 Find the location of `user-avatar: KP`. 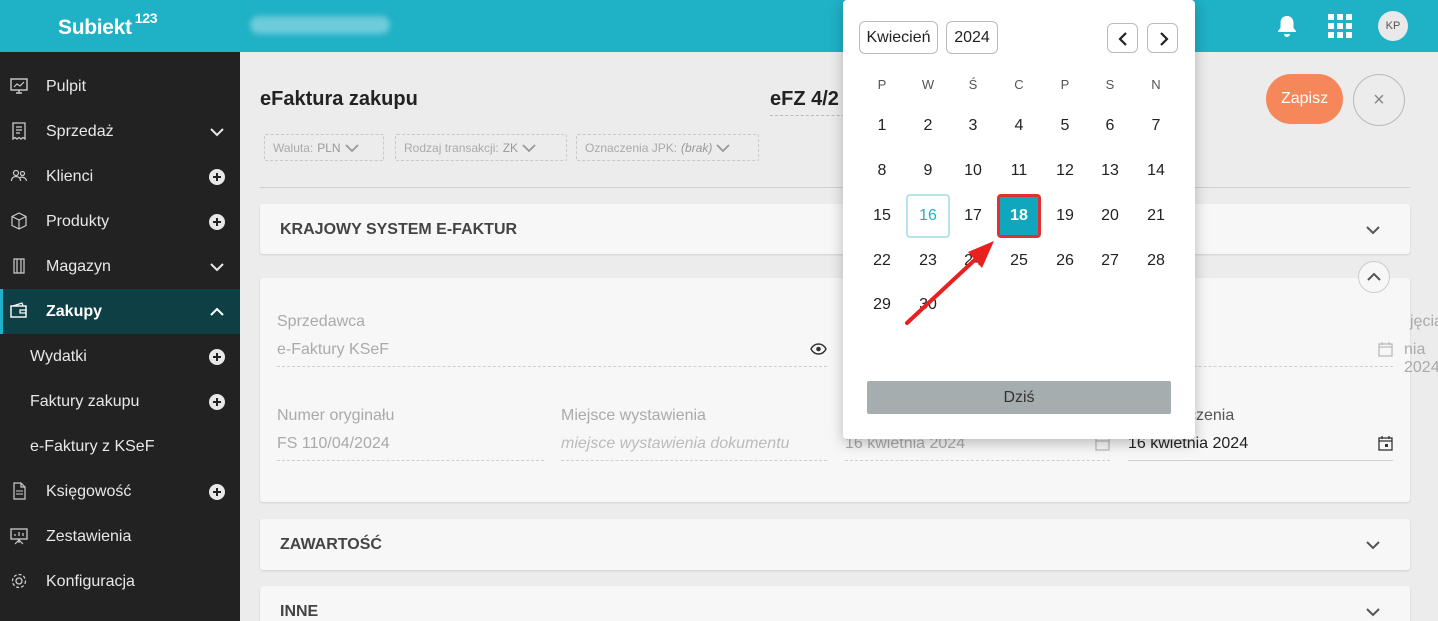

user-avatar: KP is located at coordinates (1393, 26).